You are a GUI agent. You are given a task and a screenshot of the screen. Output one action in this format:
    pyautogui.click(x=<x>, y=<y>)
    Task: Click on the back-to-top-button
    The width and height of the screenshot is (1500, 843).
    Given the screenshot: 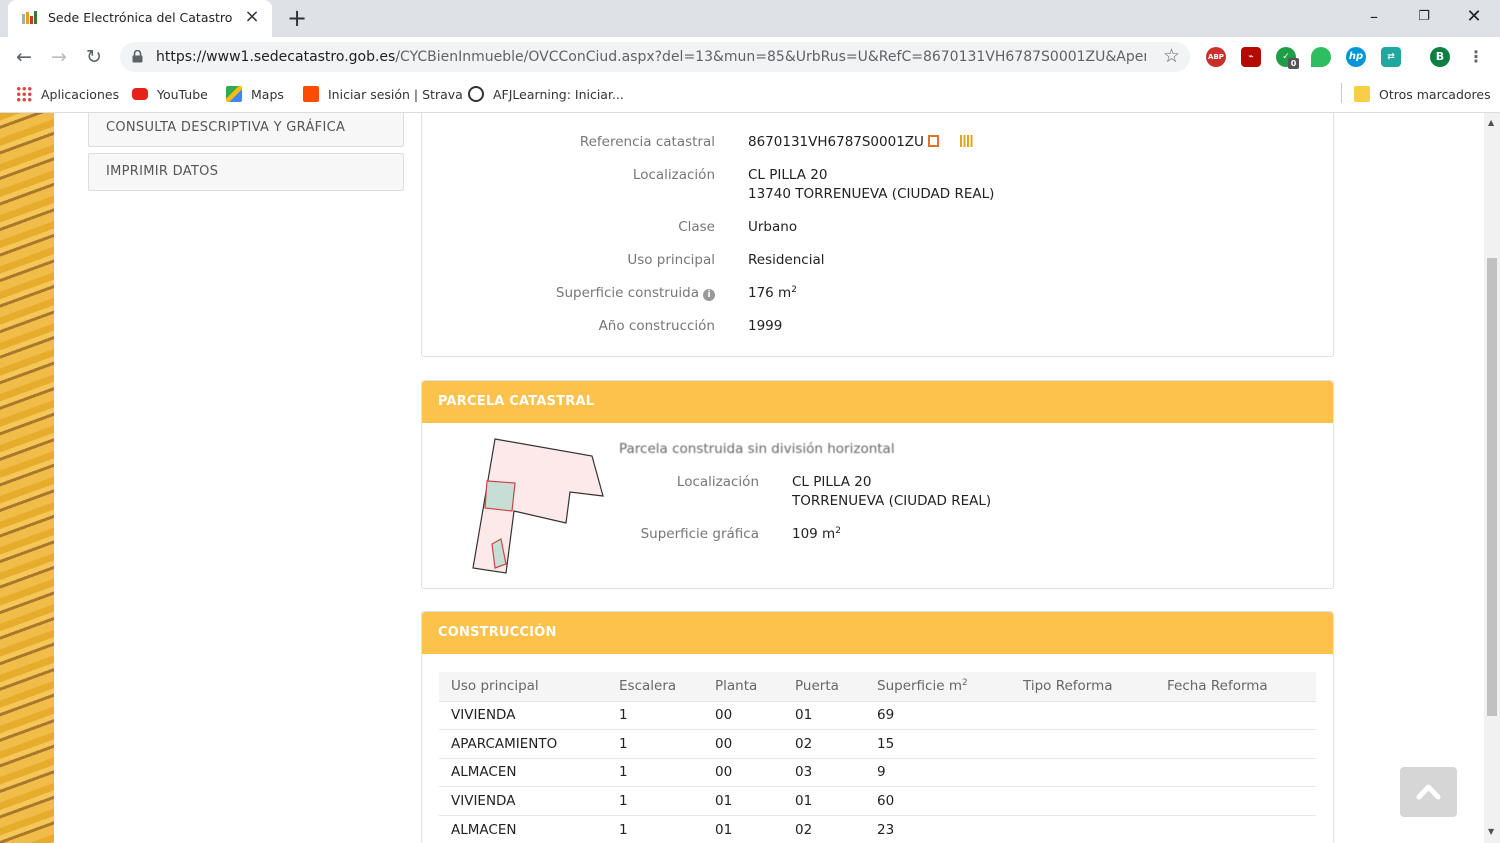 What is the action you would take?
    pyautogui.click(x=1428, y=792)
    